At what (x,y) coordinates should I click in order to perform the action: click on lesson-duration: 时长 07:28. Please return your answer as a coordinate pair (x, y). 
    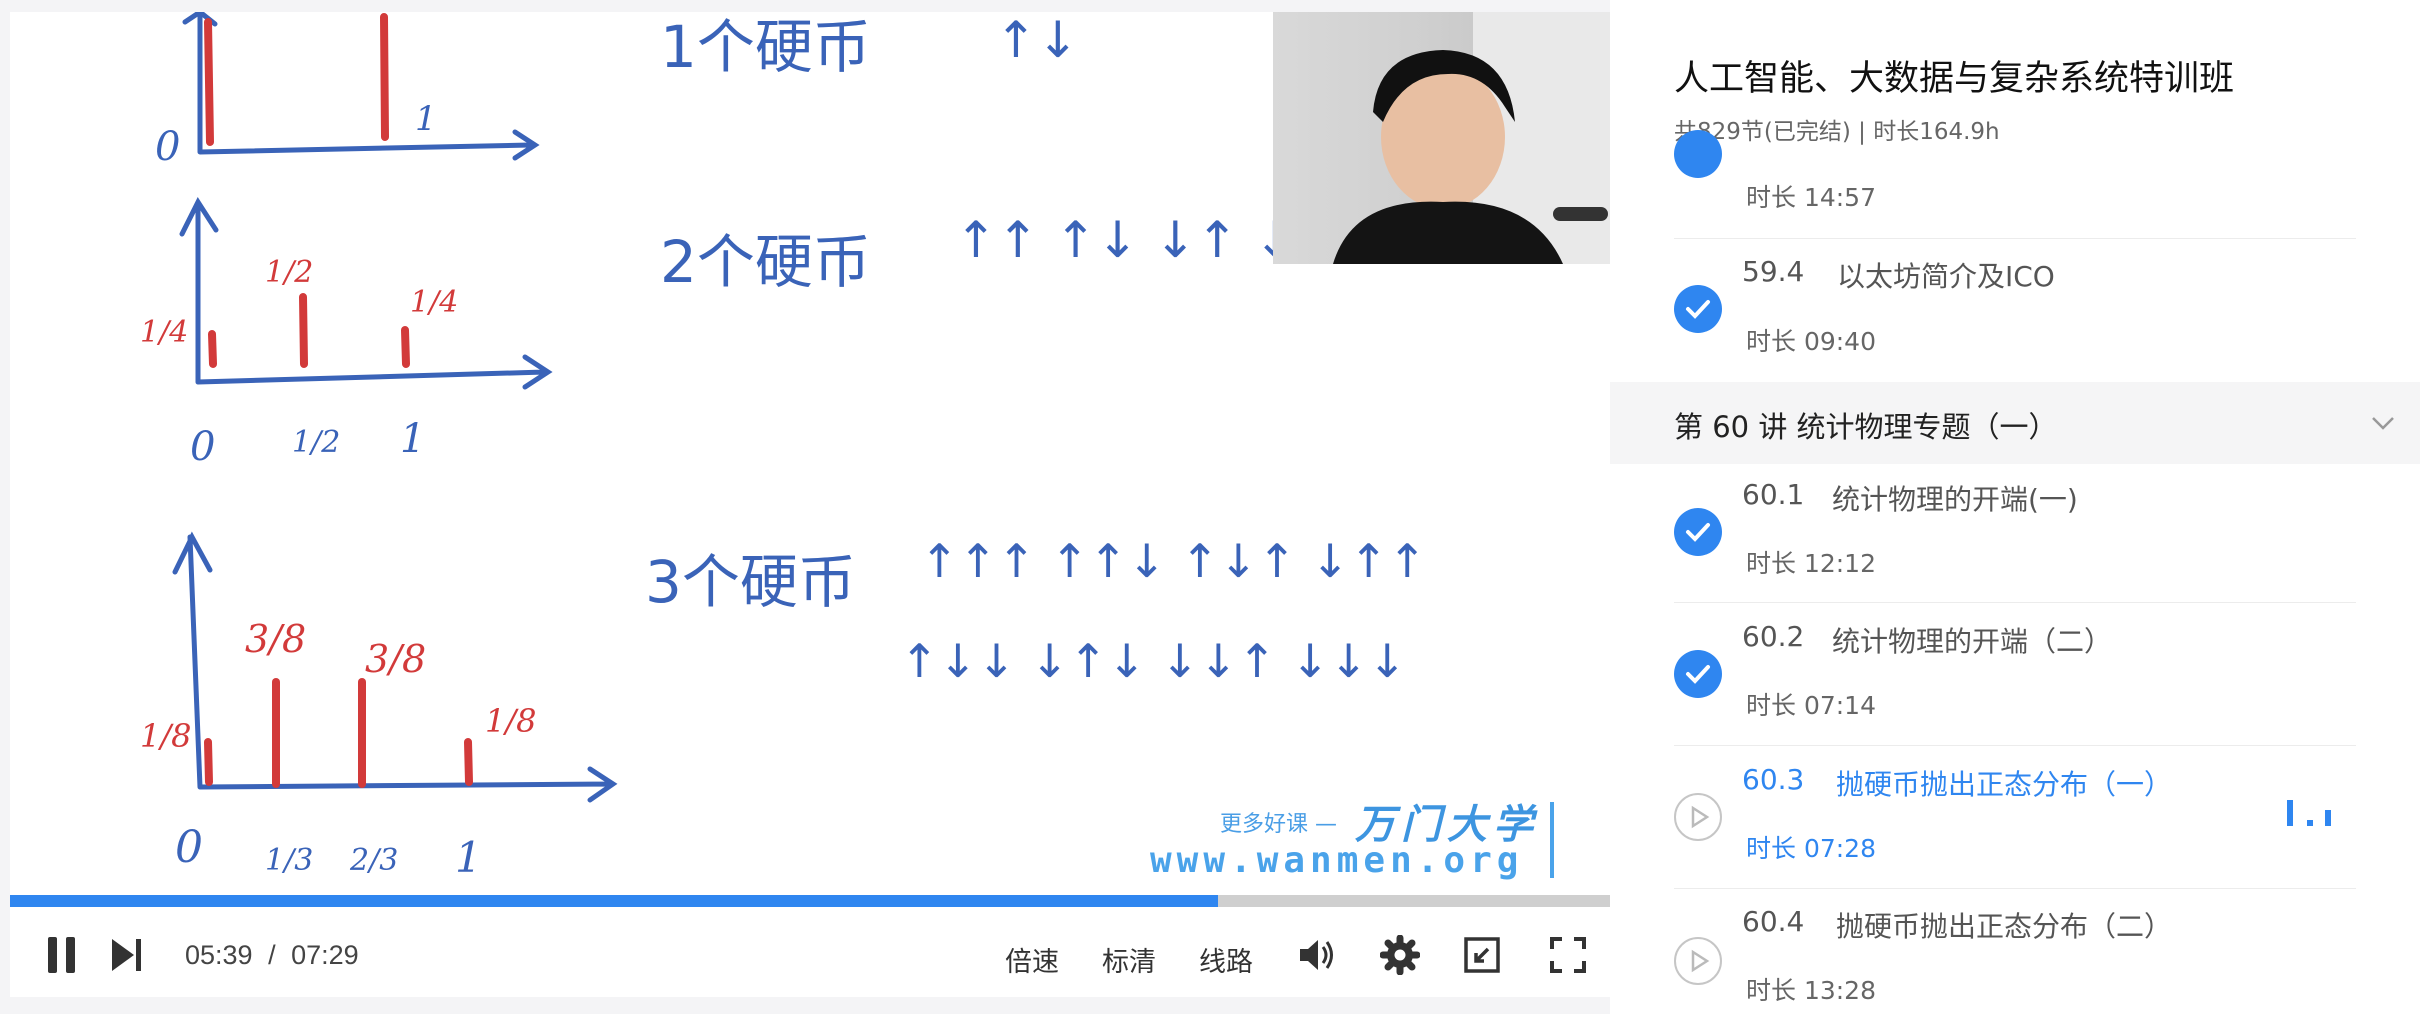
    Looking at the image, I should click on (1811, 848).